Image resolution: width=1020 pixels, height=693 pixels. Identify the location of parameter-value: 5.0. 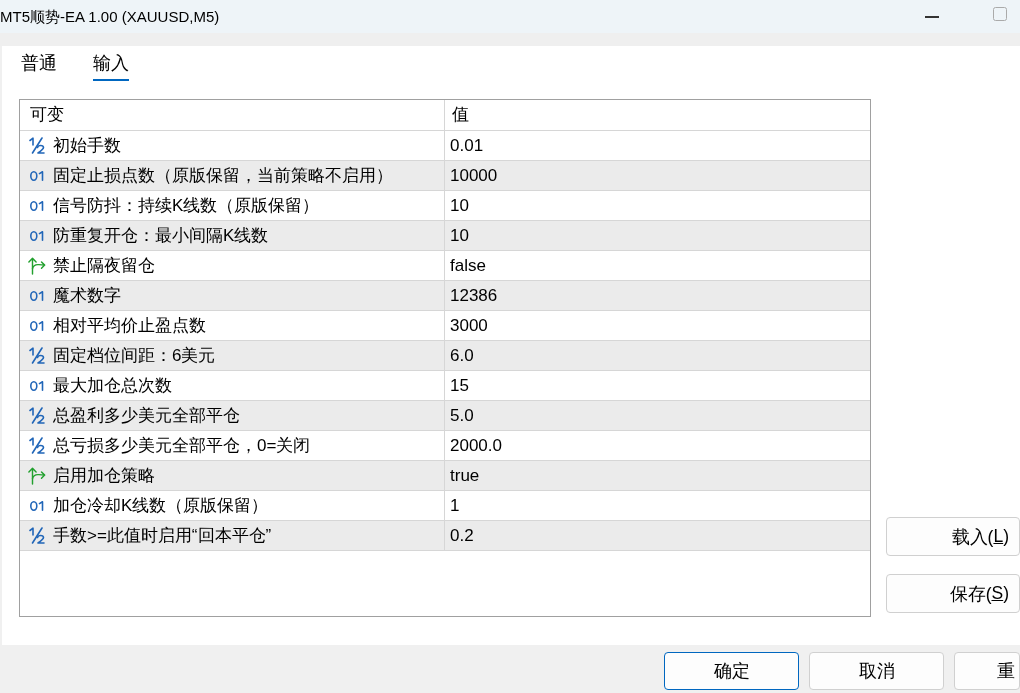
(462, 415).